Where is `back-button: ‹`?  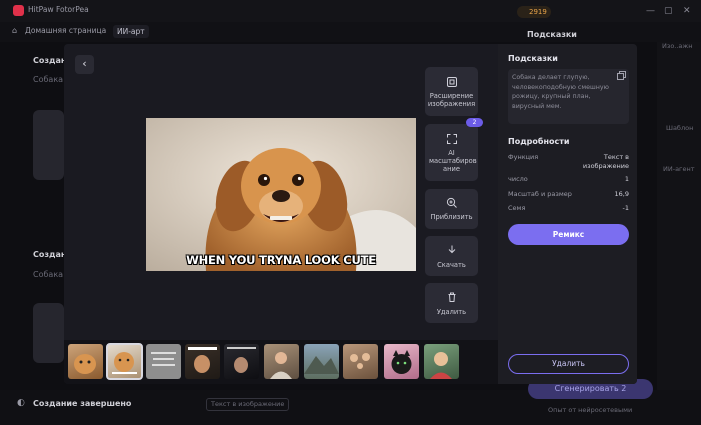
back-button: ‹ is located at coordinates (84, 64).